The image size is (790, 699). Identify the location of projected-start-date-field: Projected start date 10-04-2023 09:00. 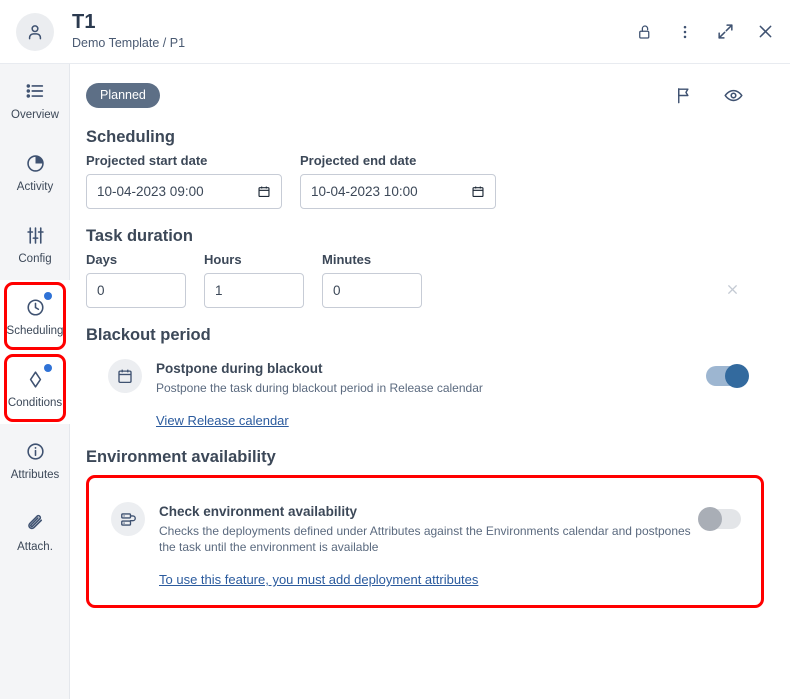
(184, 181).